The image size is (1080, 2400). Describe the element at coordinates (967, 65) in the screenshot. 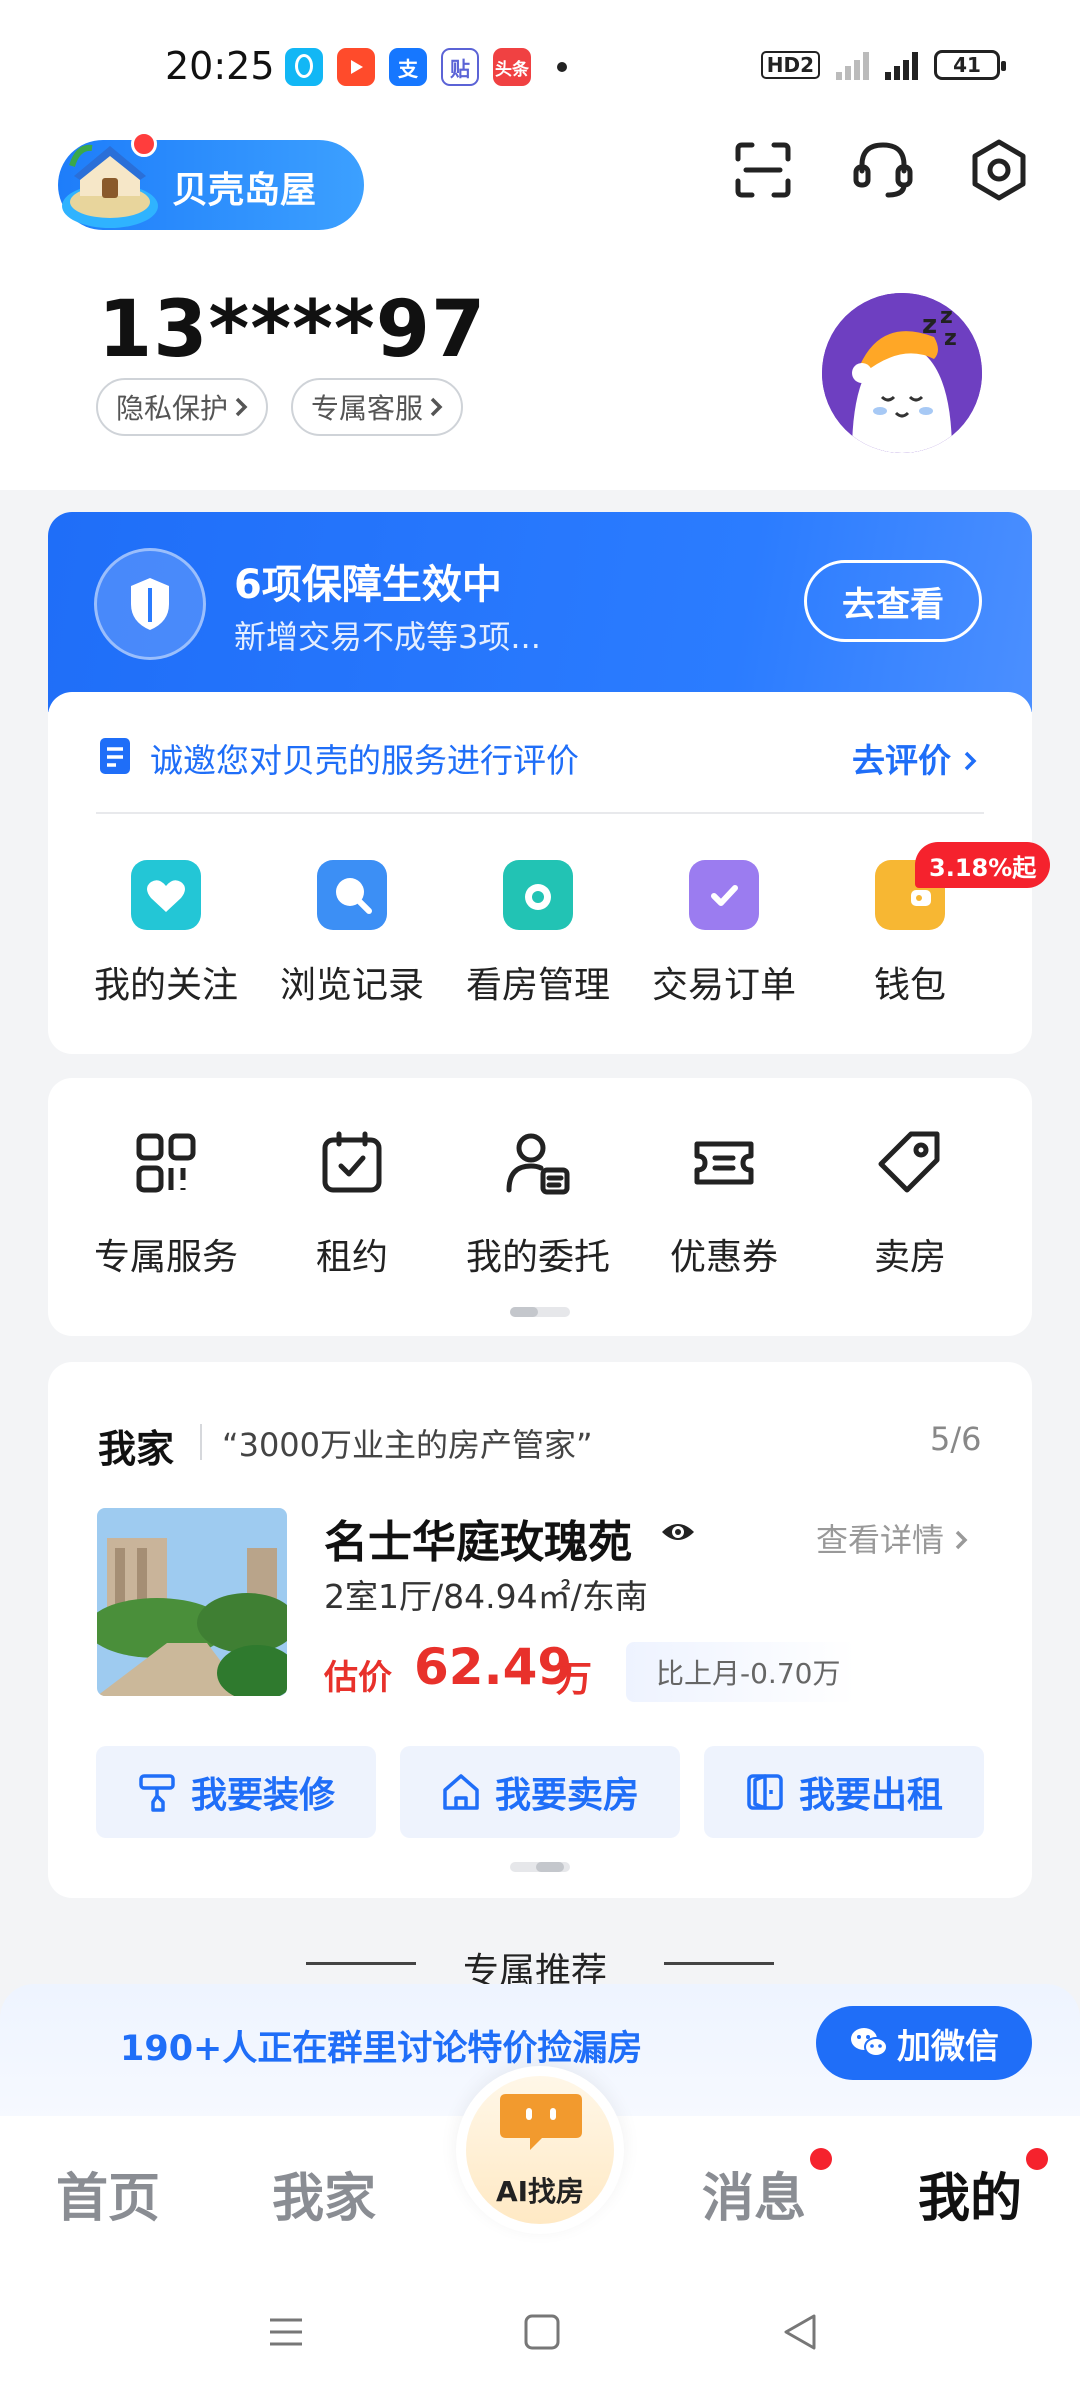

I see `battery-level: 41` at that location.